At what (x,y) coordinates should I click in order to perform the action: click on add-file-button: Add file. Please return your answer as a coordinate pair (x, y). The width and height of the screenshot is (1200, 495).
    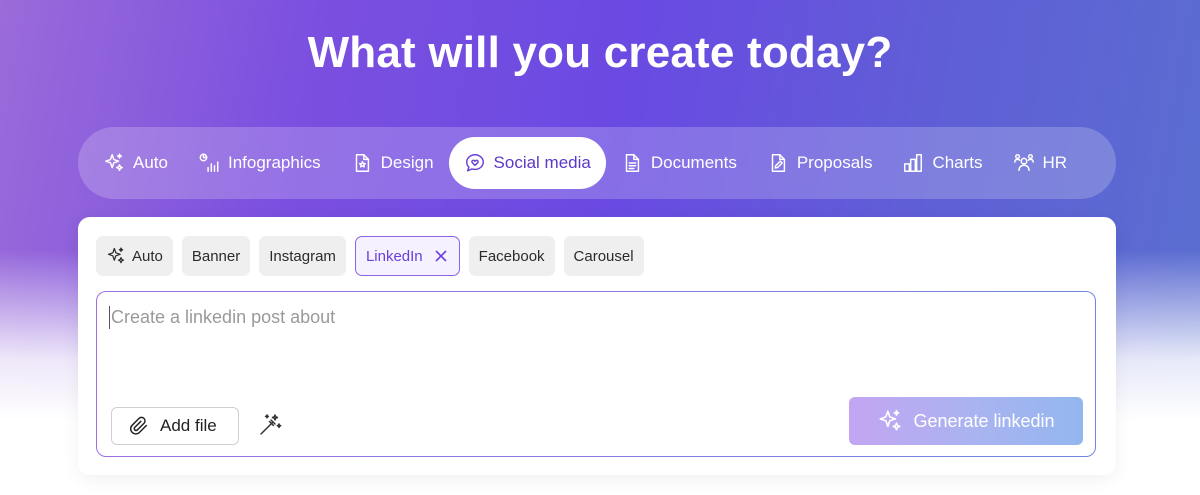
    Looking at the image, I should click on (175, 426).